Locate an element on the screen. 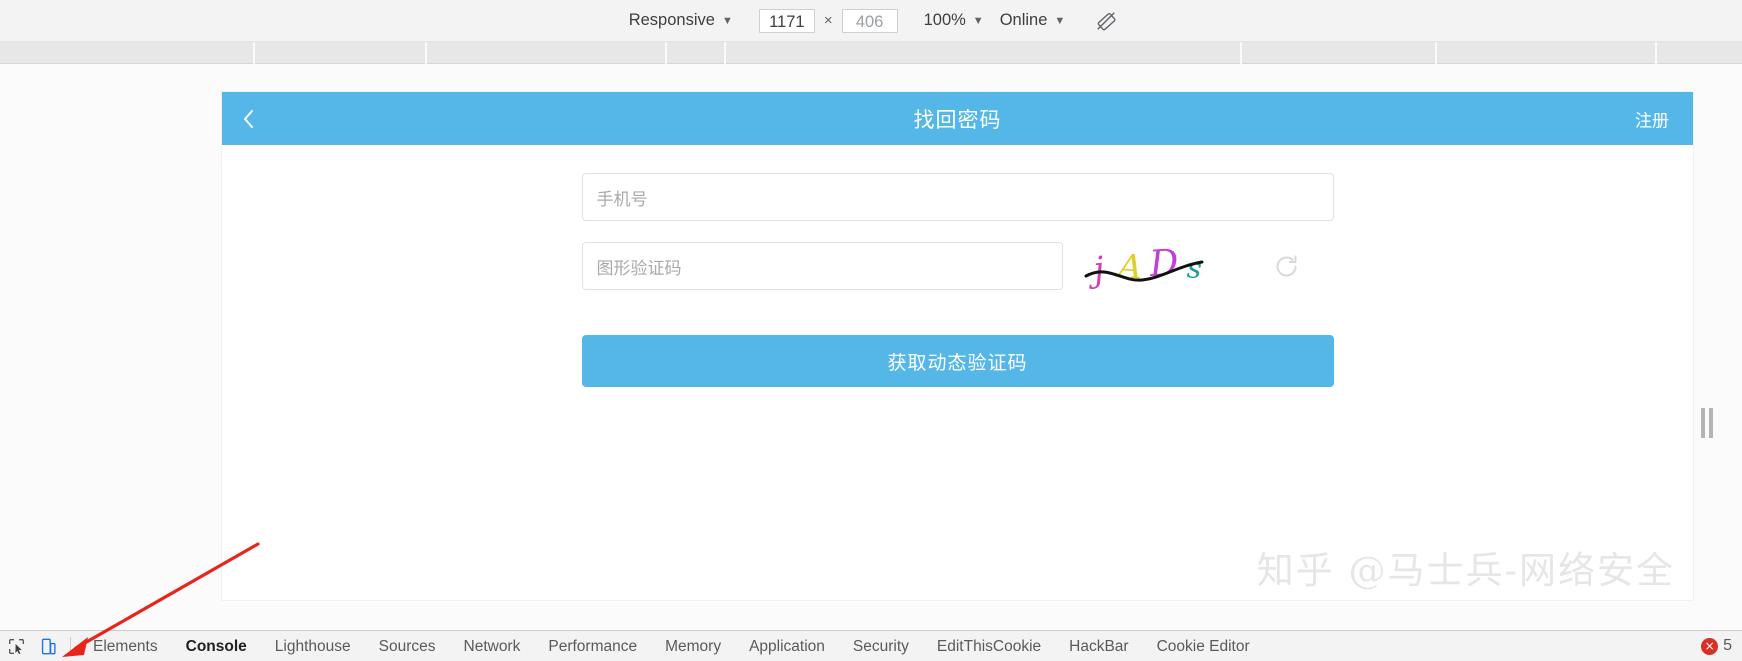 The height and width of the screenshot is (661, 1742). tab-cookie-editor: Cookie Editor is located at coordinates (1203, 646).